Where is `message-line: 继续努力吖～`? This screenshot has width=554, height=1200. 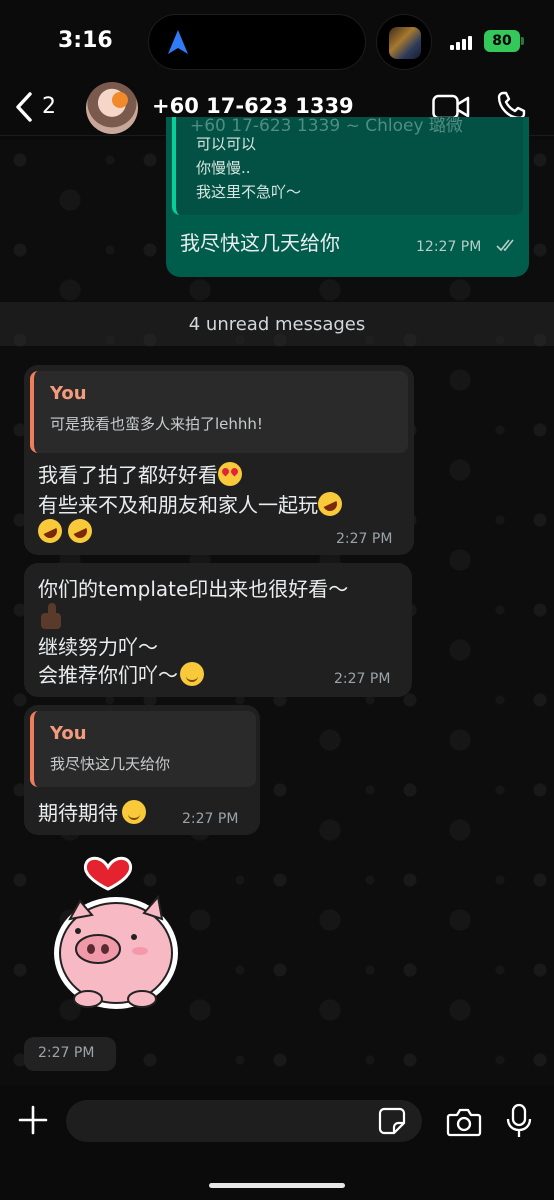 message-line: 继续努力吖～ is located at coordinates (98, 647).